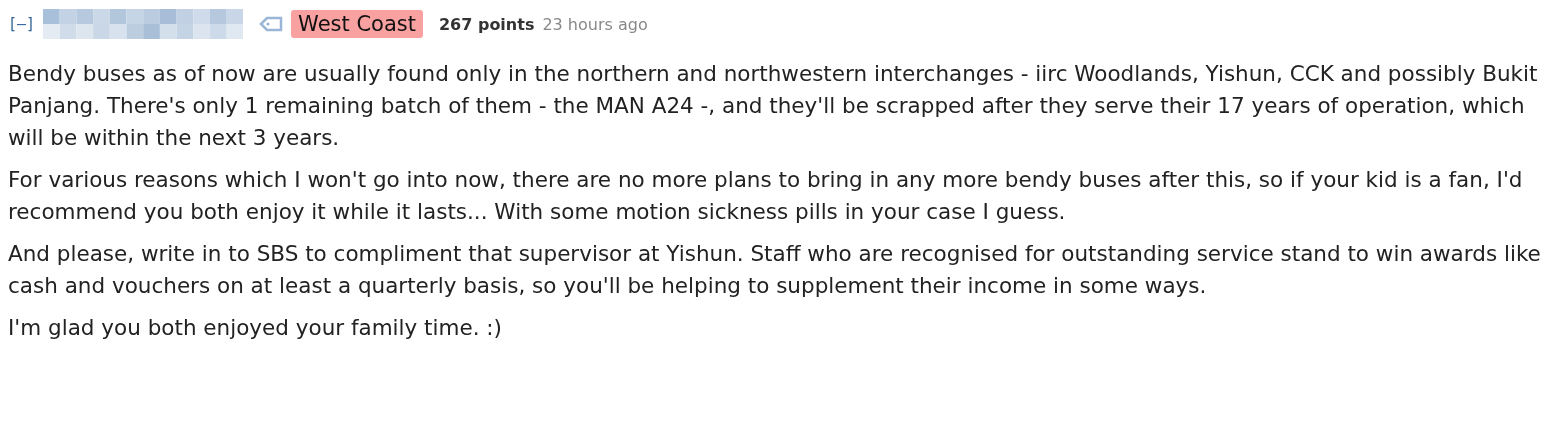 Image resolution: width=1552 pixels, height=430 pixels. Describe the element at coordinates (766, 196) in the screenshot. I see `comment-paragraph: For various reasons which I won't go into now, there are no more plans to bring in any more bendy buses after this, so if your kid is a fan, I'd recommend you both enjoy it while it lasts... With some motion sickness pills in your case I guess.` at that location.